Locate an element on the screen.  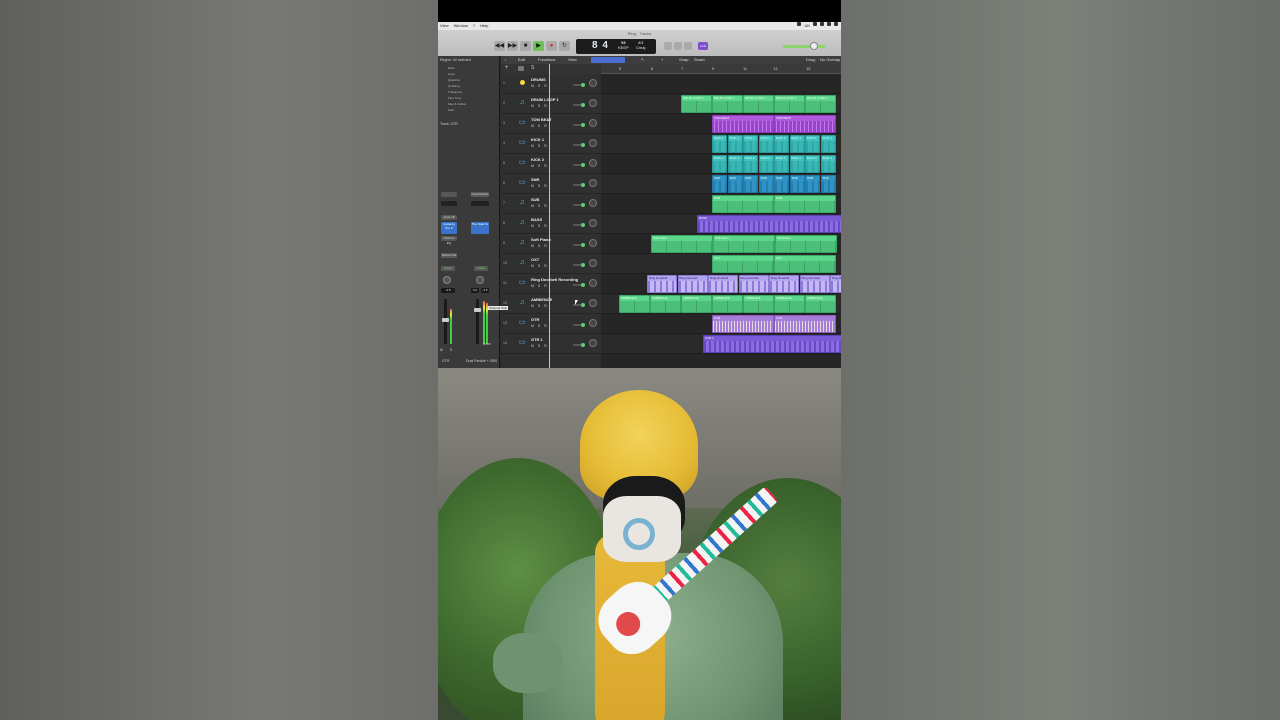
global-tracks-icon is located at coordinates (521, 68).